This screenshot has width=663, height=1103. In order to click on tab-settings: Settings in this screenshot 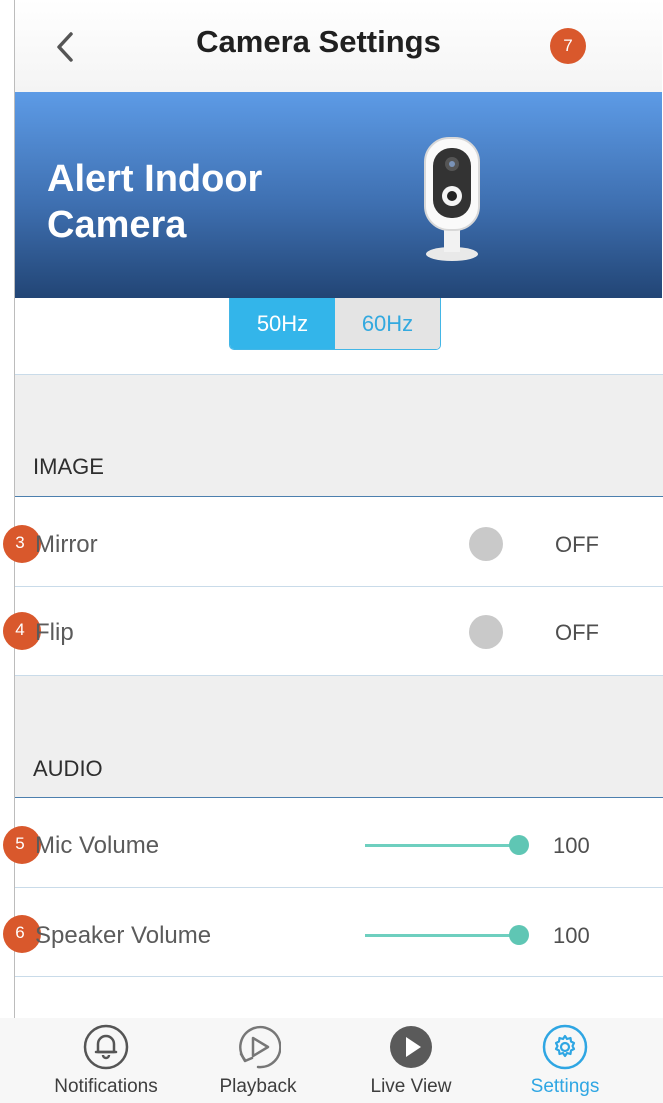, I will do `click(565, 1060)`.